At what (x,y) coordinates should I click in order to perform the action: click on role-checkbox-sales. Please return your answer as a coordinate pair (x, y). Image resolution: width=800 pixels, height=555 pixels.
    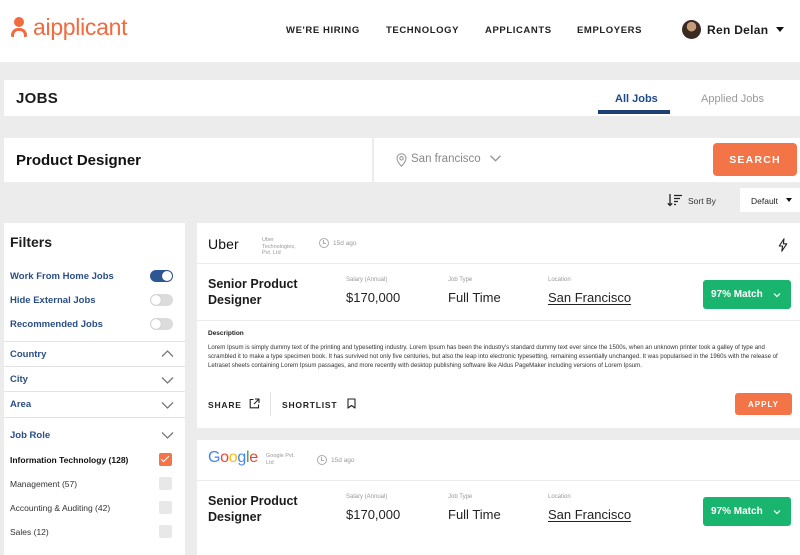
    Looking at the image, I should click on (165, 531).